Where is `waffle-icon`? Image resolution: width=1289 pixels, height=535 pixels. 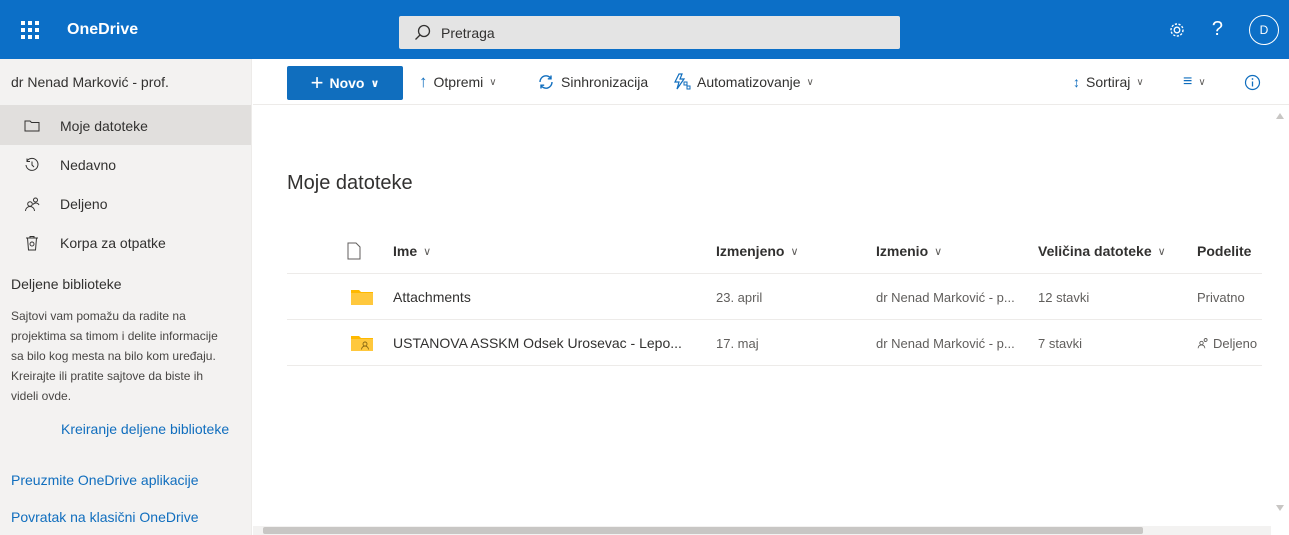 waffle-icon is located at coordinates (29, 29).